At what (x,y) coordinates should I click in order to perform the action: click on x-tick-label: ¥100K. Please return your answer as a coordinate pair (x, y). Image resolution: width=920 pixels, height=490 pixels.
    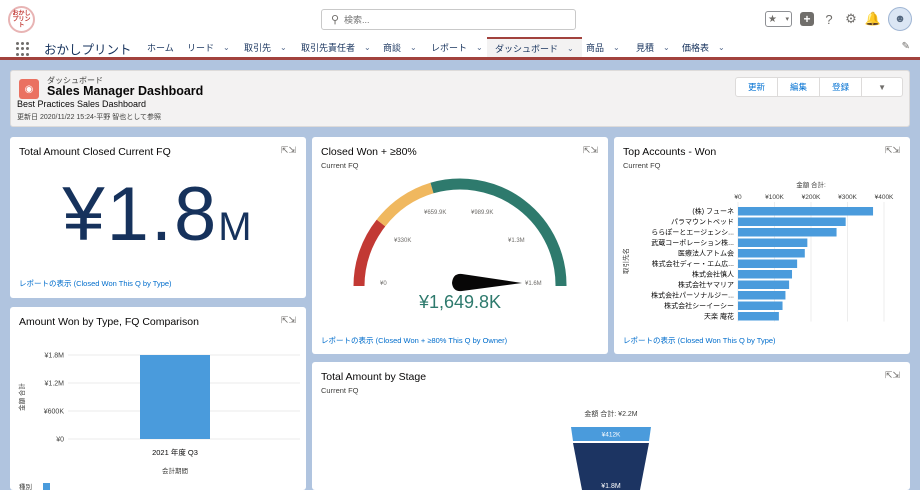
    Looking at the image, I should click on (774, 197).